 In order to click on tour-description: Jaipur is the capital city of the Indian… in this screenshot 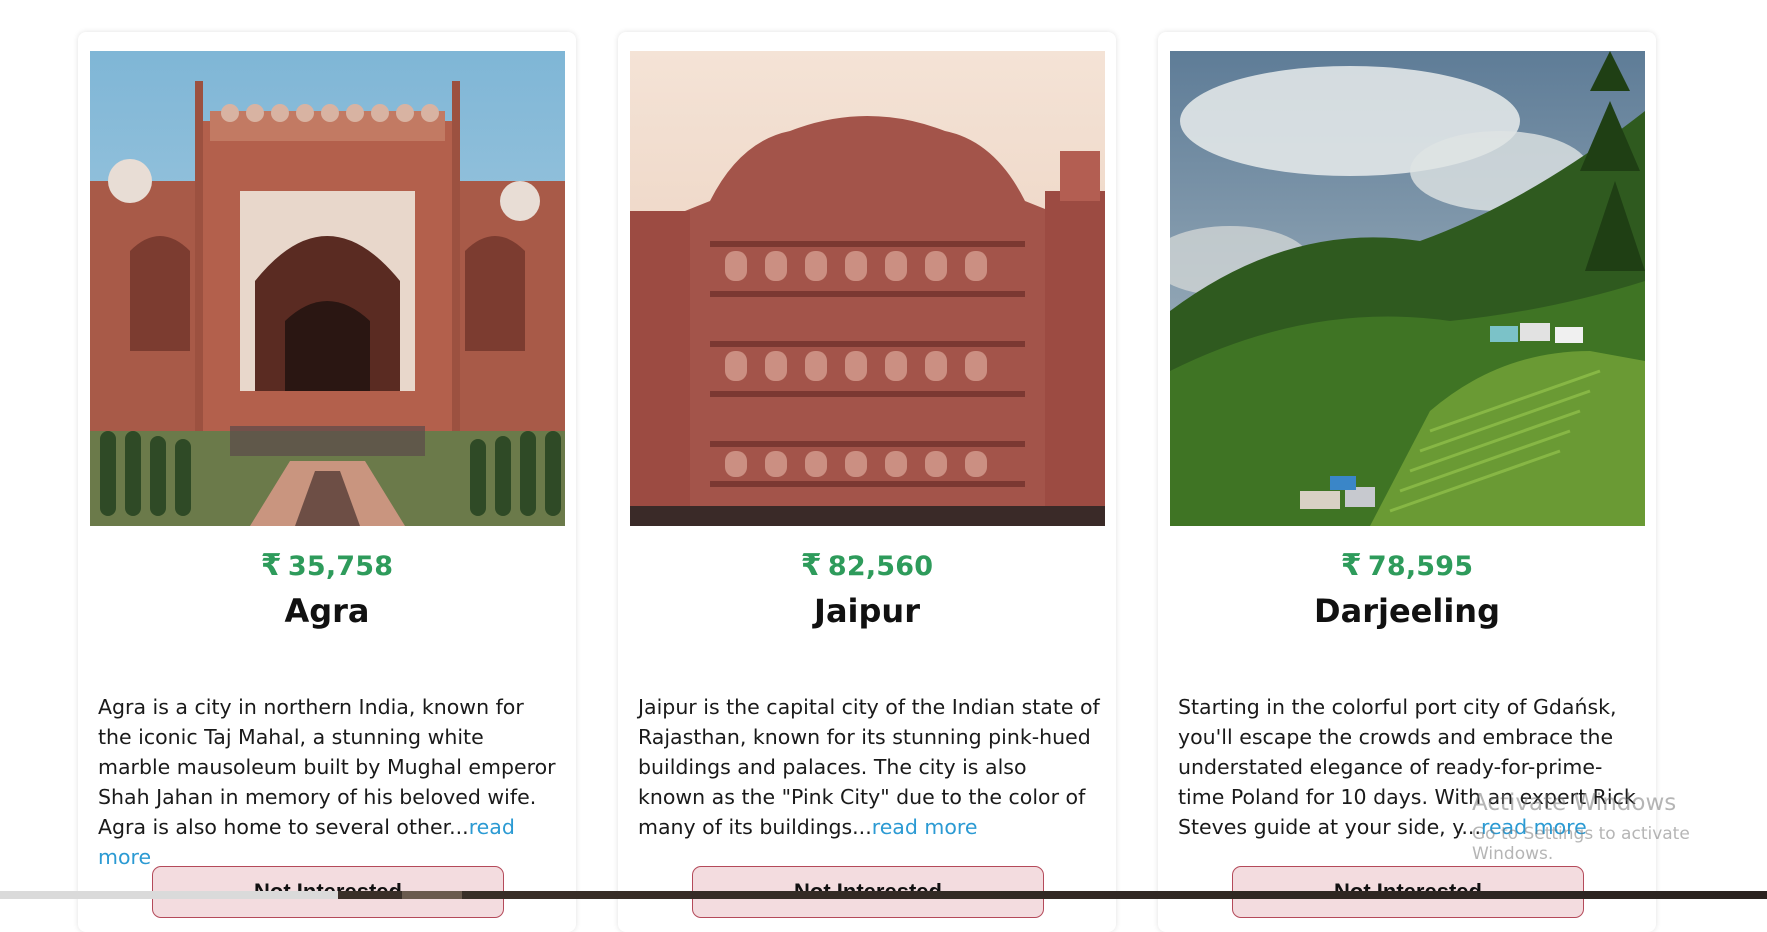, I will do `click(869, 767)`.